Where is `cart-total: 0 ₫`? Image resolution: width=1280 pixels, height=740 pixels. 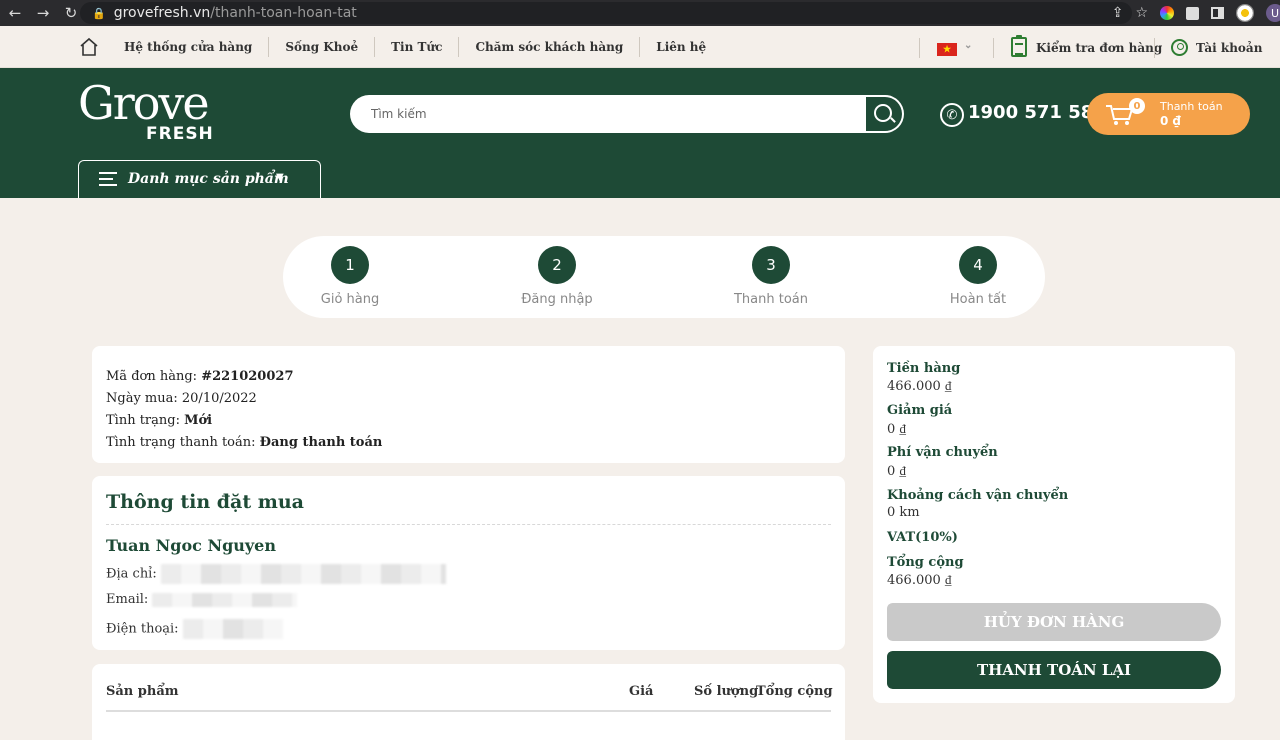 cart-total: 0 ₫ is located at coordinates (1170, 121).